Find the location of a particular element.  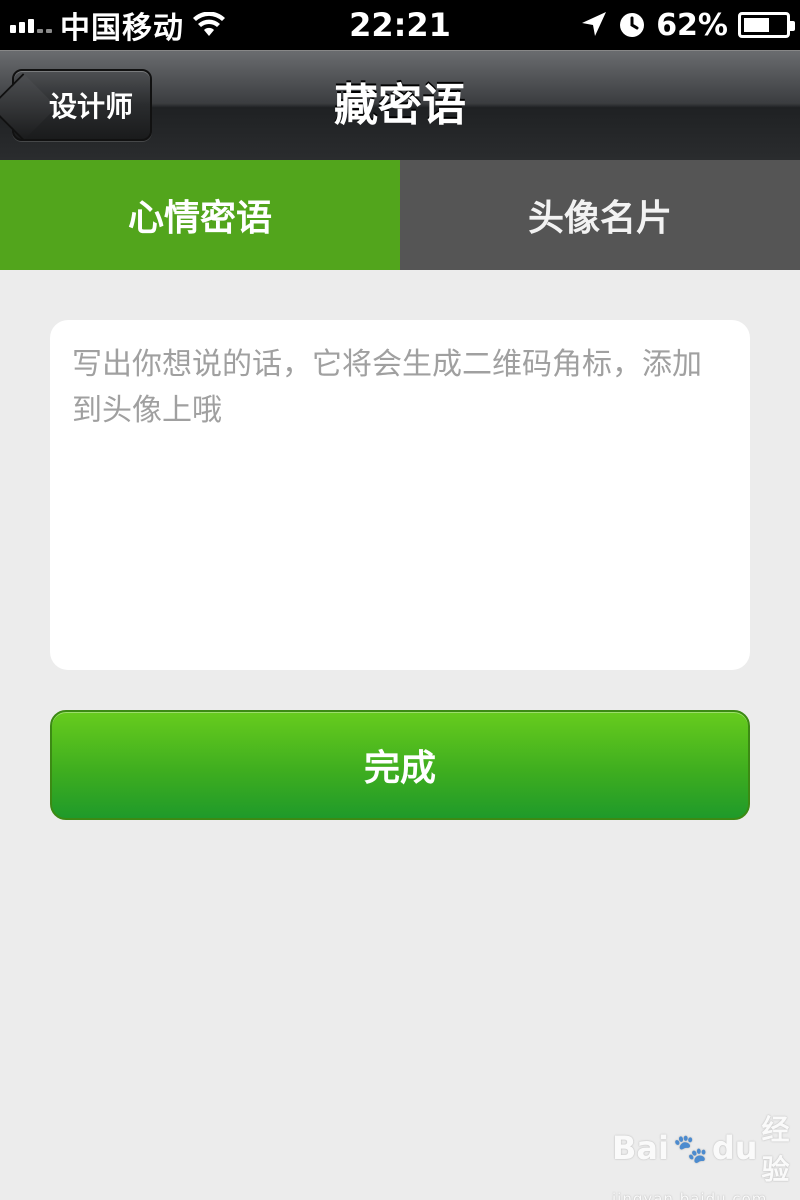

watermark-brand-right: du is located at coordinates (734, 1148).